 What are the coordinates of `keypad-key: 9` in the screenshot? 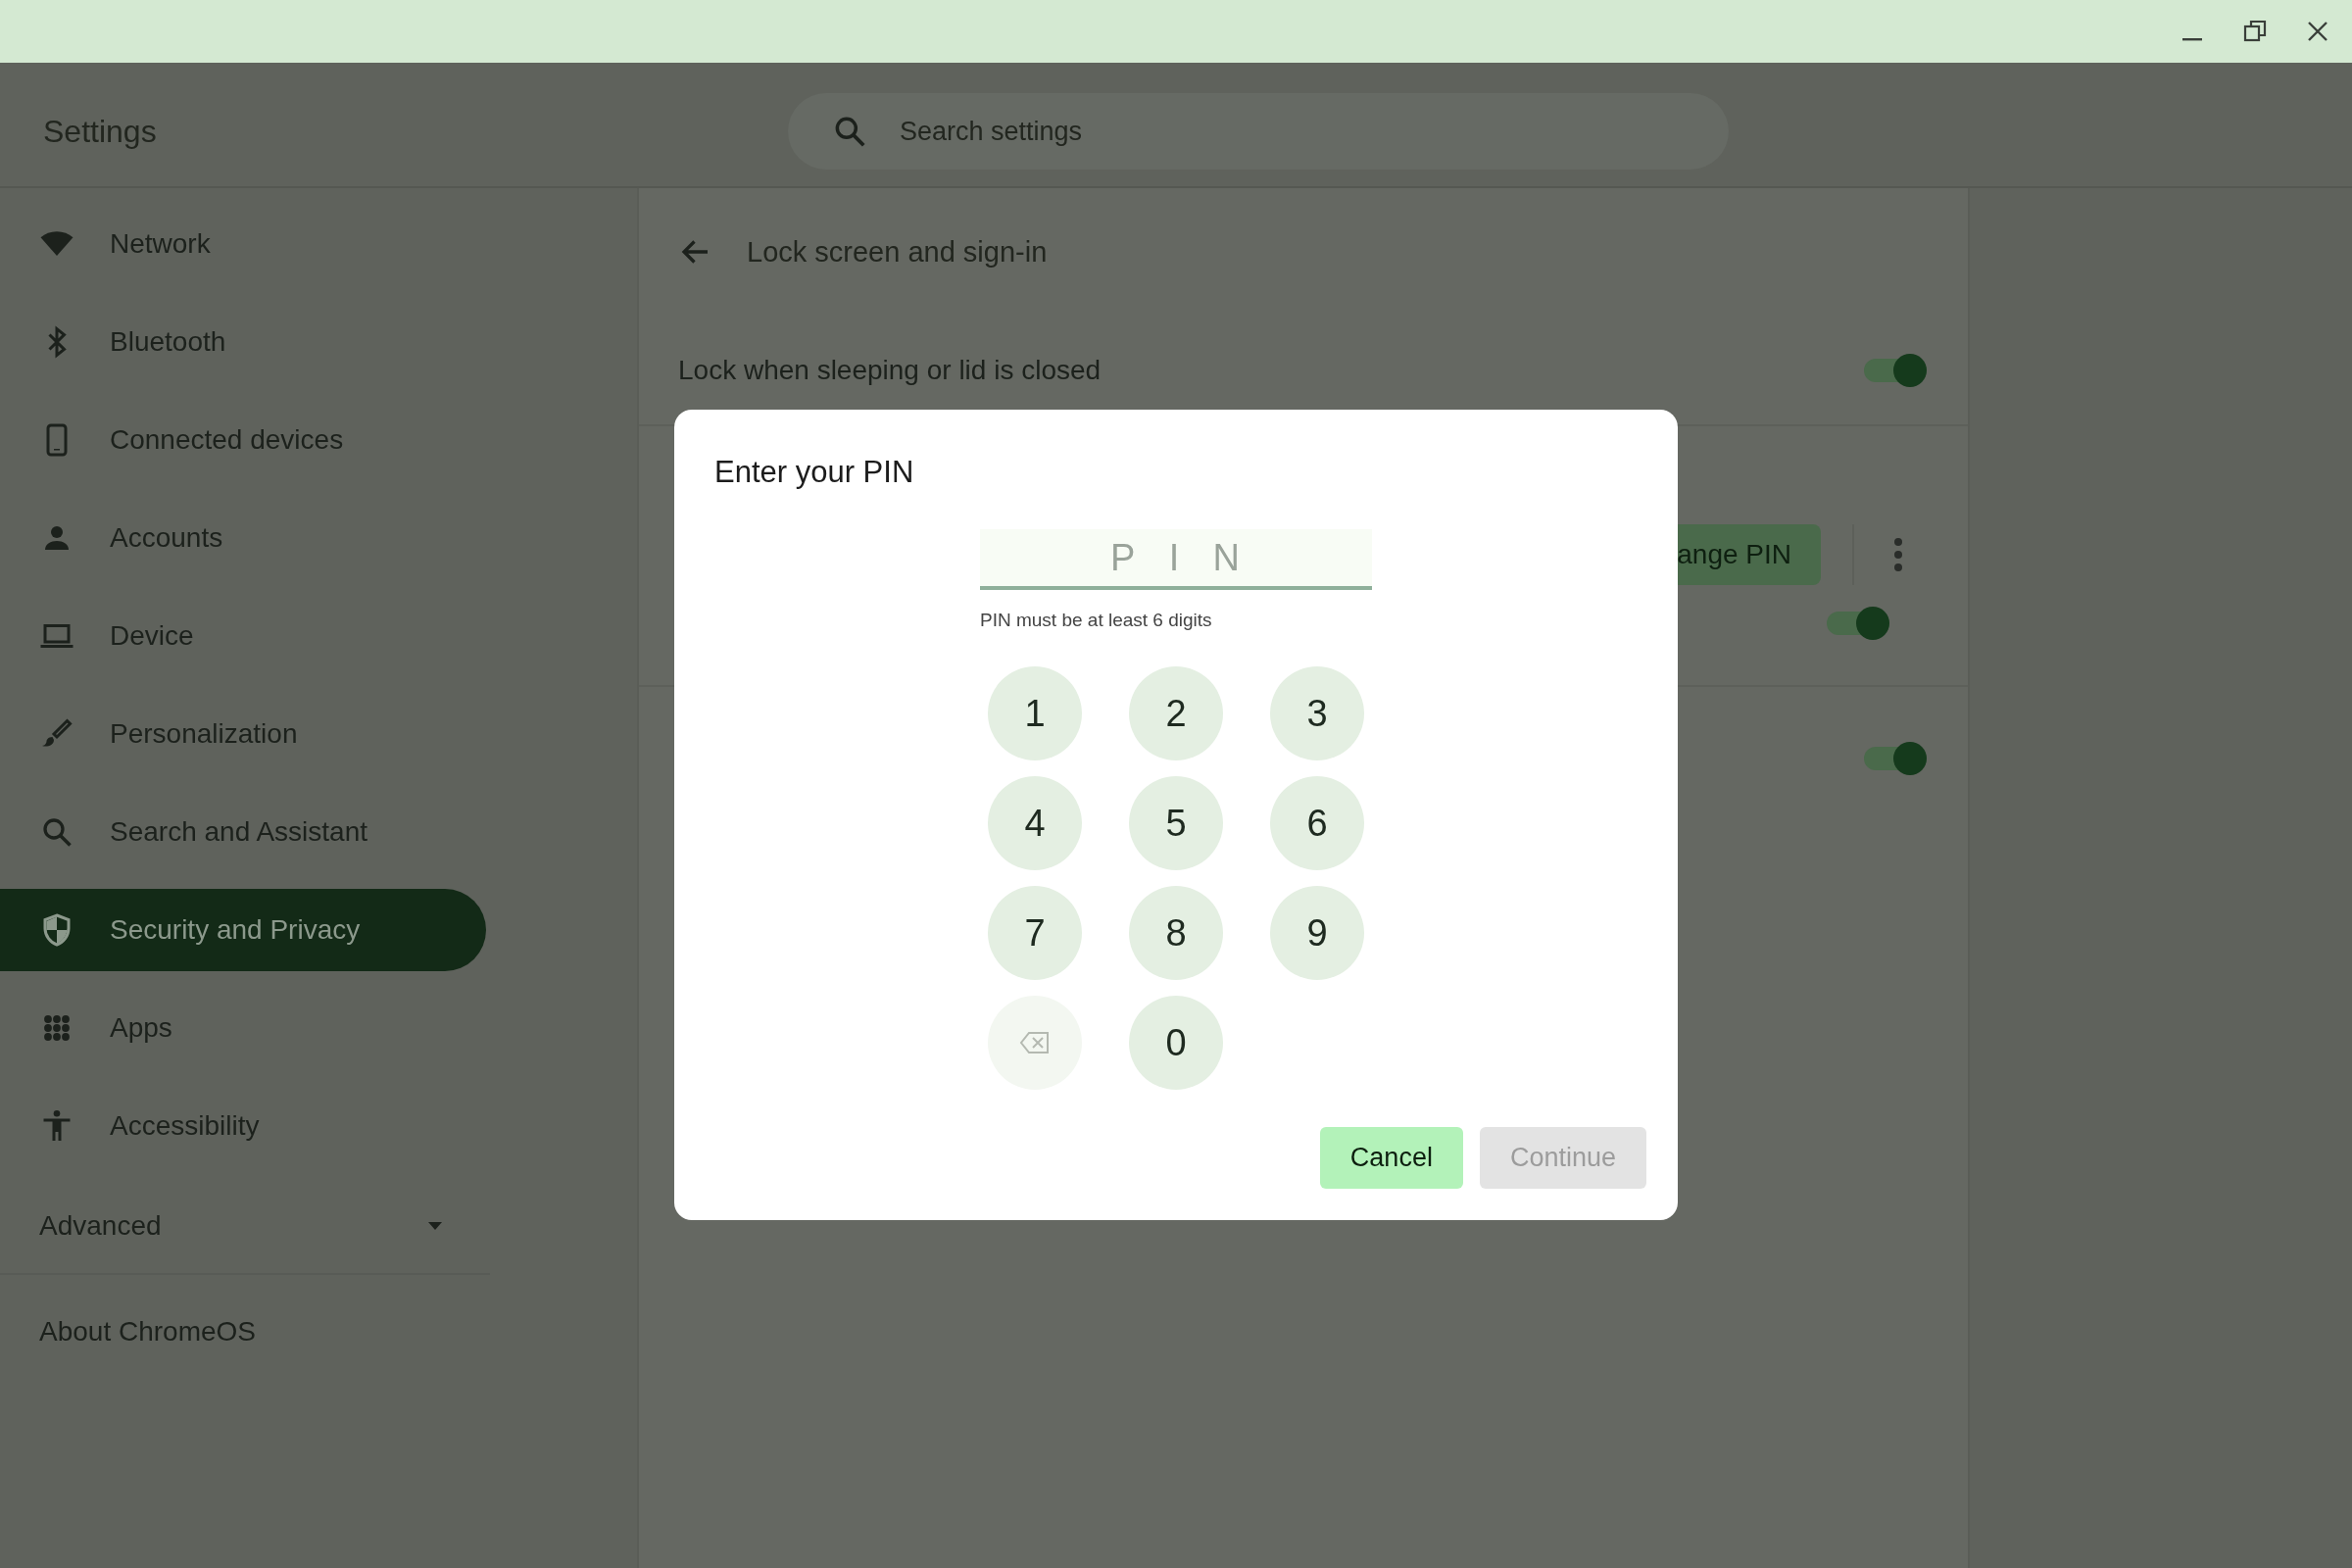 It's located at (1317, 933).